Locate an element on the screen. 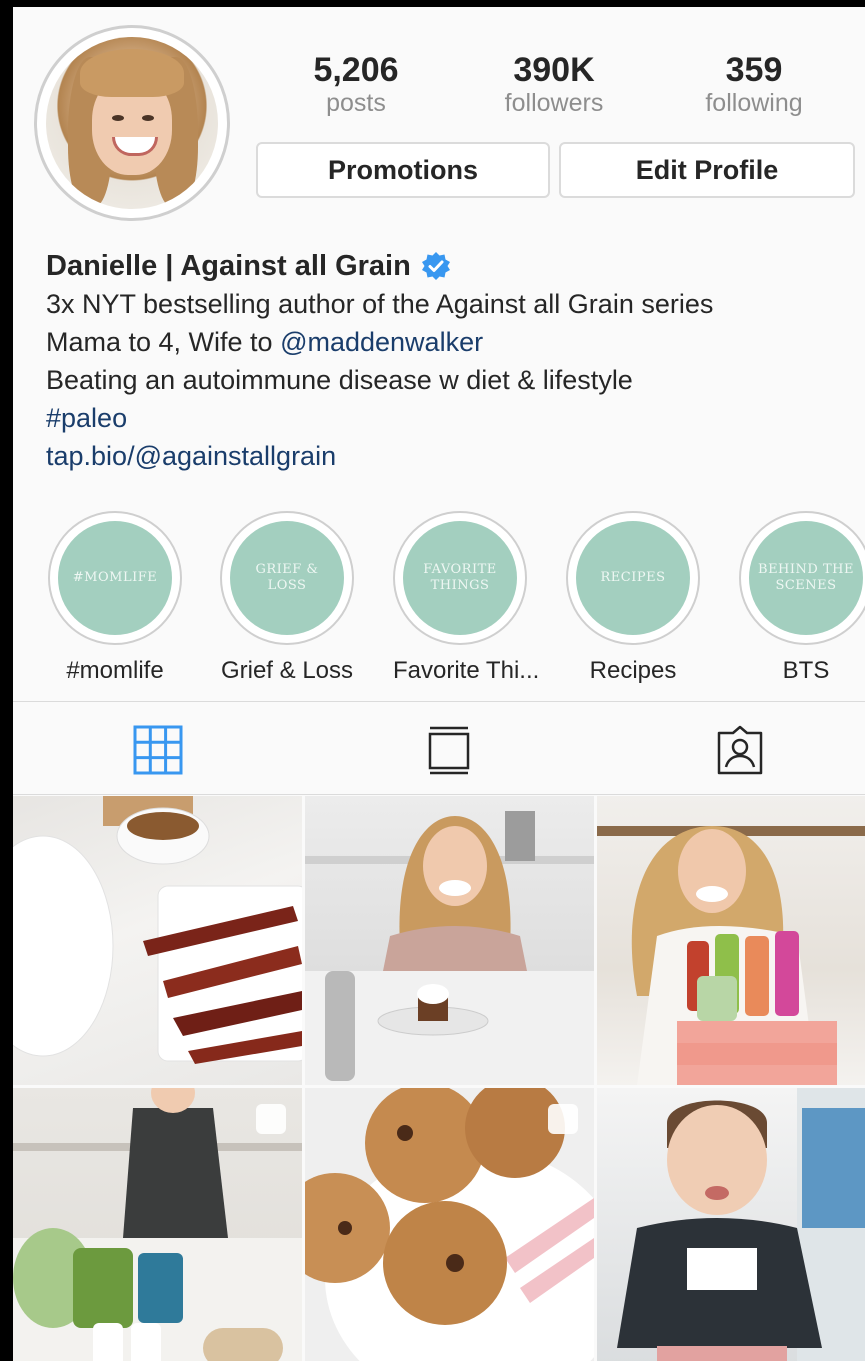 The height and width of the screenshot is (1361, 865). feed-icon is located at coordinates (449, 750).